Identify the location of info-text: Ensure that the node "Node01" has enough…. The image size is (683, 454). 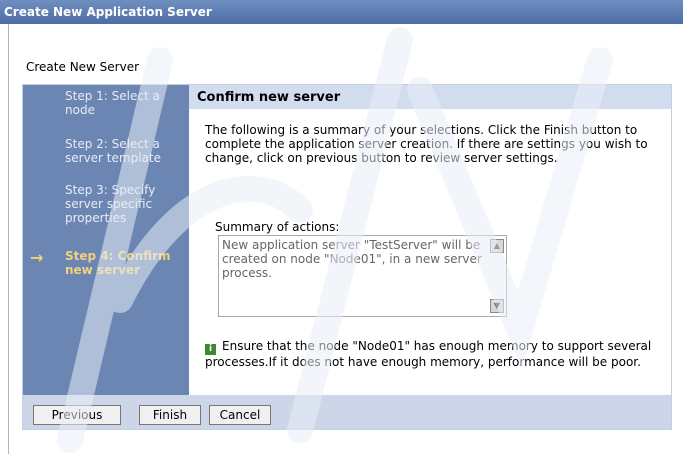
(428, 354).